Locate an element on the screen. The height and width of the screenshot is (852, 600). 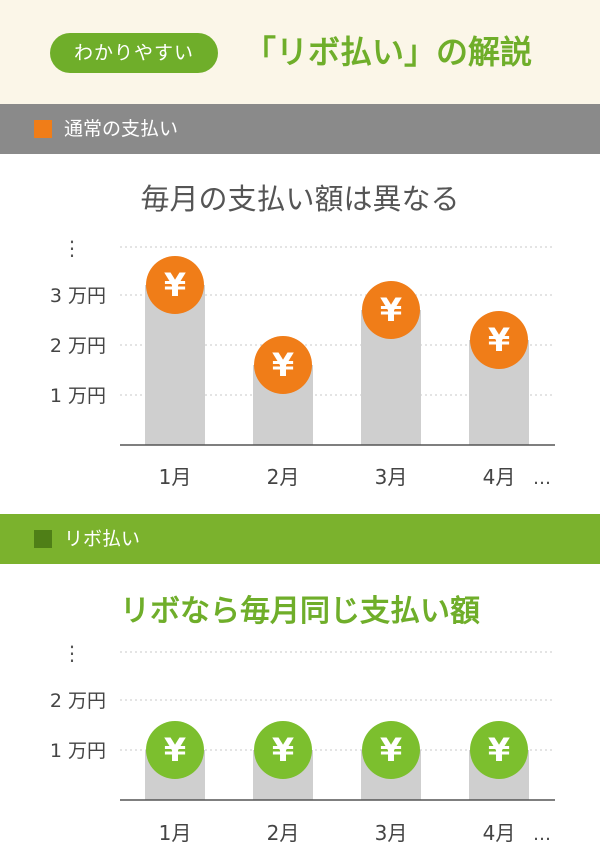
green-square-icon is located at coordinates (43, 539).